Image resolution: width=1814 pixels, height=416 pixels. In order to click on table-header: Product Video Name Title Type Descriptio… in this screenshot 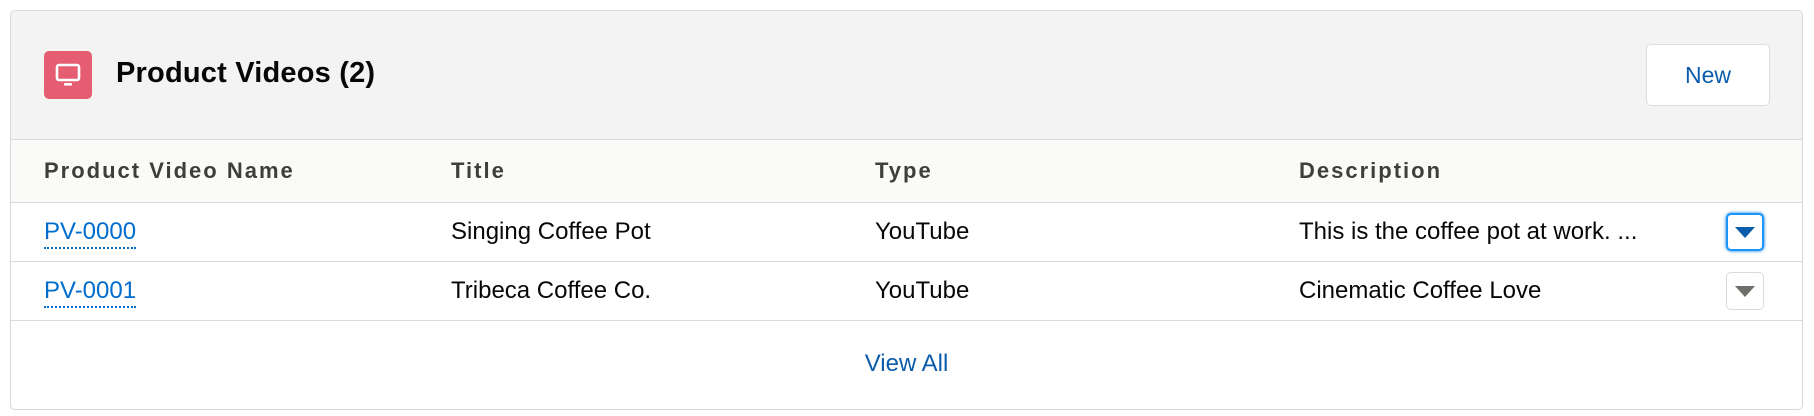, I will do `click(906, 171)`.